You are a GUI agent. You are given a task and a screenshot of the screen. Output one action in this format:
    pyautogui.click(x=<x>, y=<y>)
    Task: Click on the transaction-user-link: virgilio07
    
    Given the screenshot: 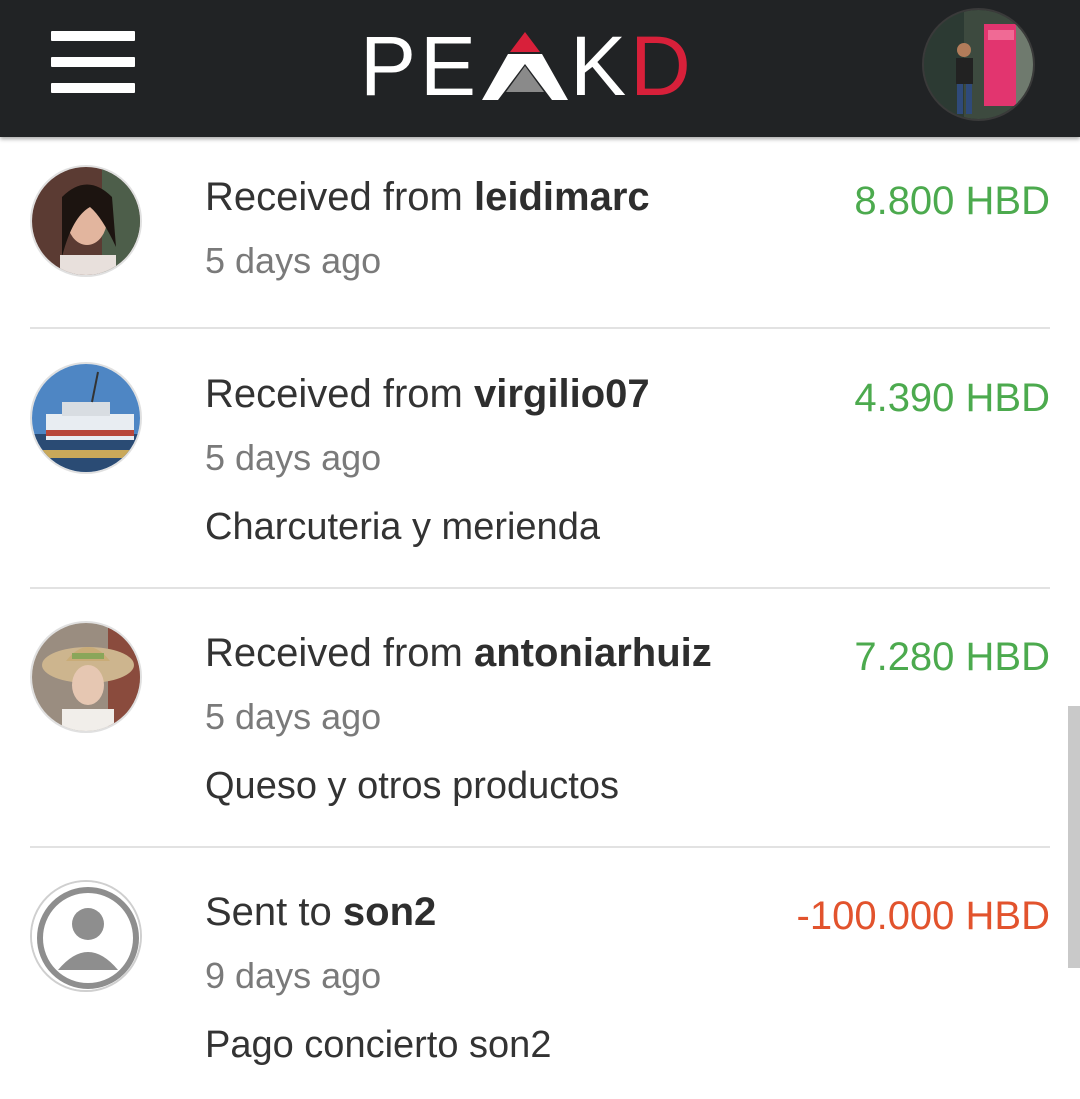 What is the action you would take?
    pyautogui.click(x=562, y=394)
    